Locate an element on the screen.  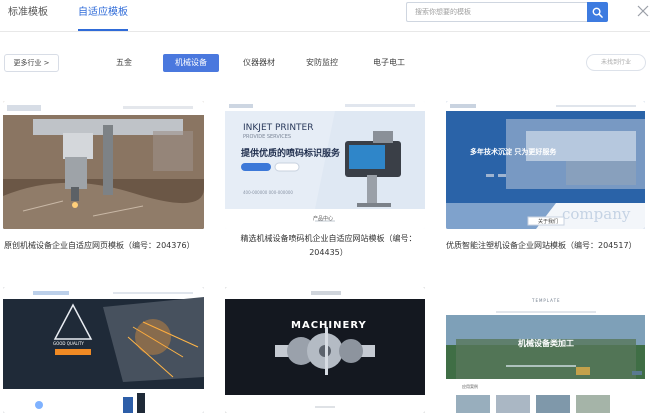
preview-watermark: company is located at coordinates (596, 214).